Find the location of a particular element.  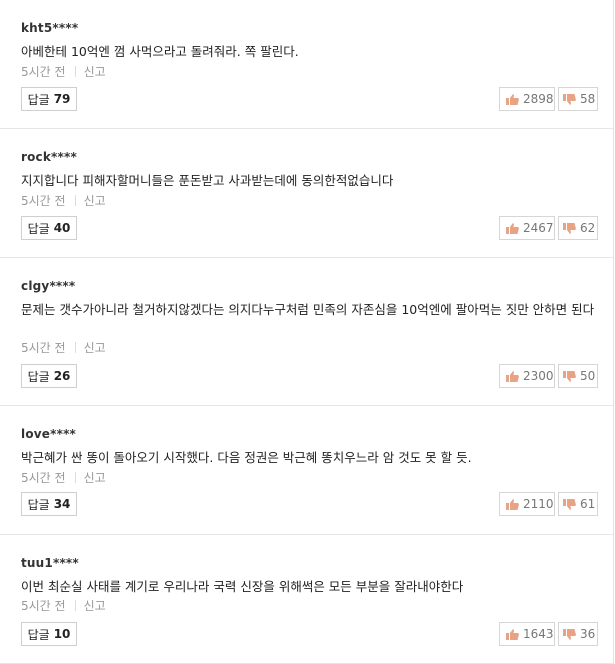

like-button: 1643 is located at coordinates (527, 634).